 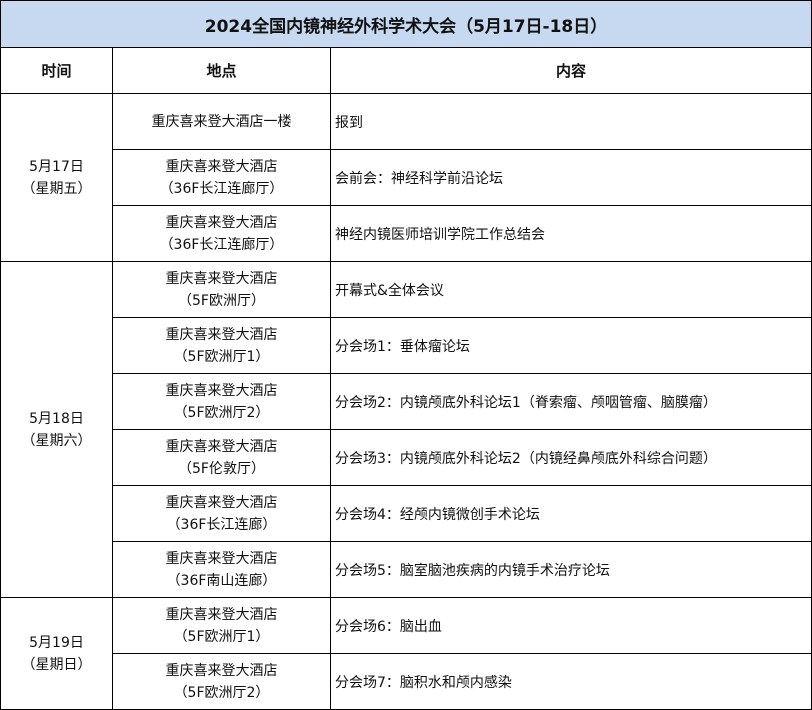 What do you see at coordinates (221, 569) in the screenshot?
I see `location-cell: 重庆喜来登大酒店 （36F南山连廊）` at bounding box center [221, 569].